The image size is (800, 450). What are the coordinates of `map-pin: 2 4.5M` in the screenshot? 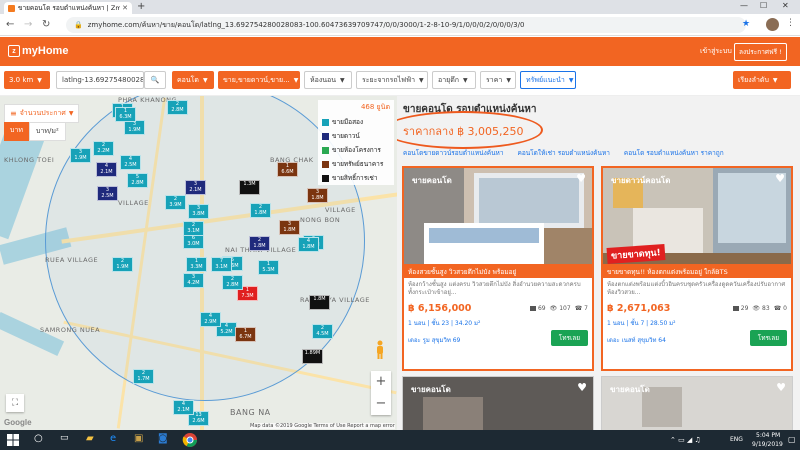 It's located at (322, 331).